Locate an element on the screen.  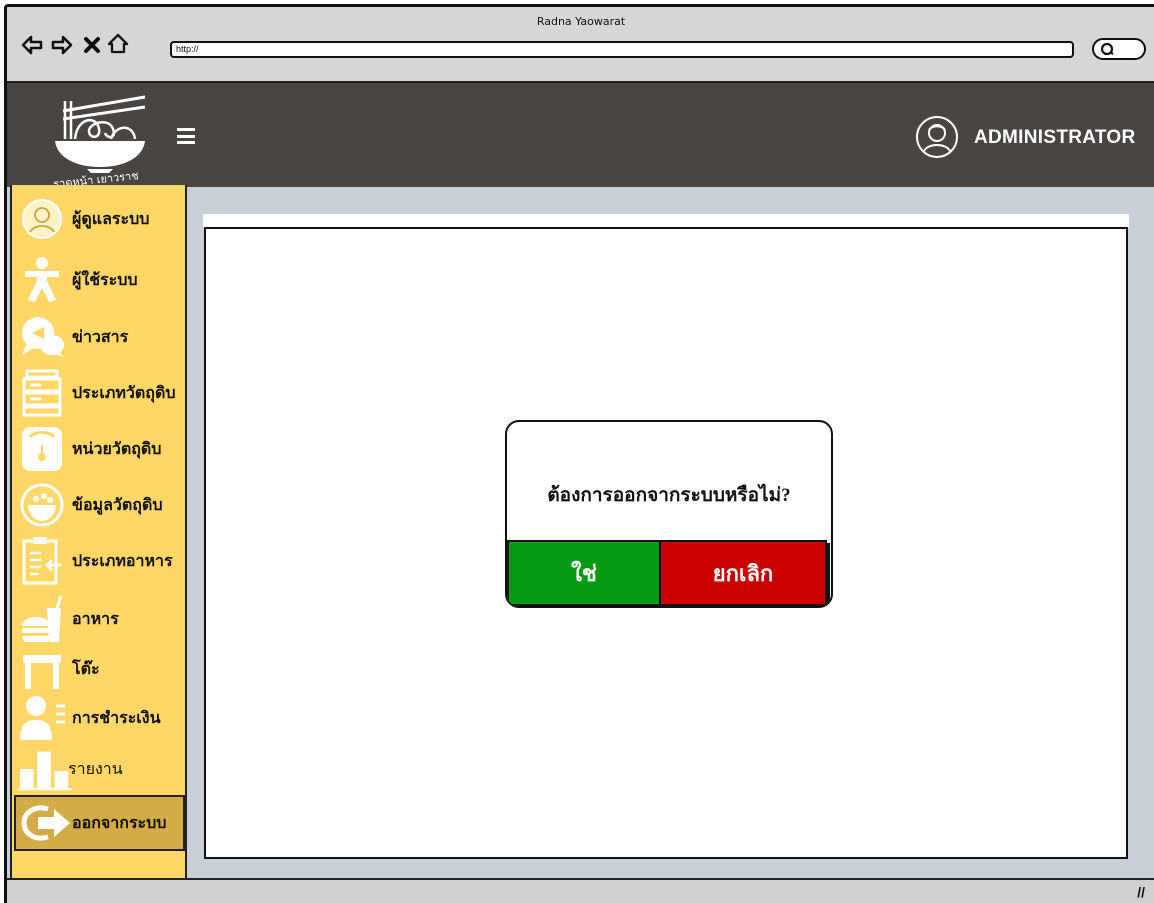
table-icon is located at coordinates (42, 669).